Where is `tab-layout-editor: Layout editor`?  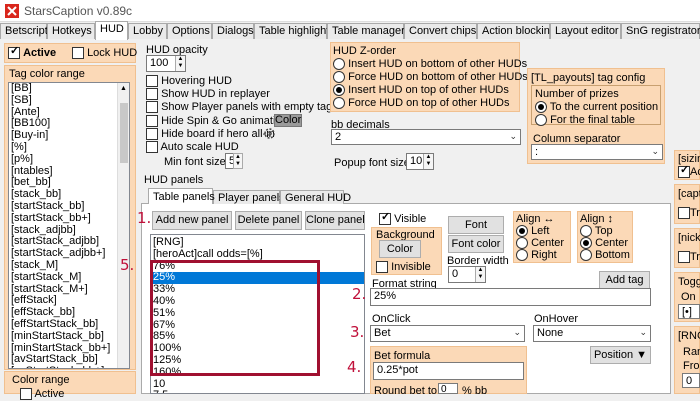
tab-layout-editor: Layout editor is located at coordinates (585, 31).